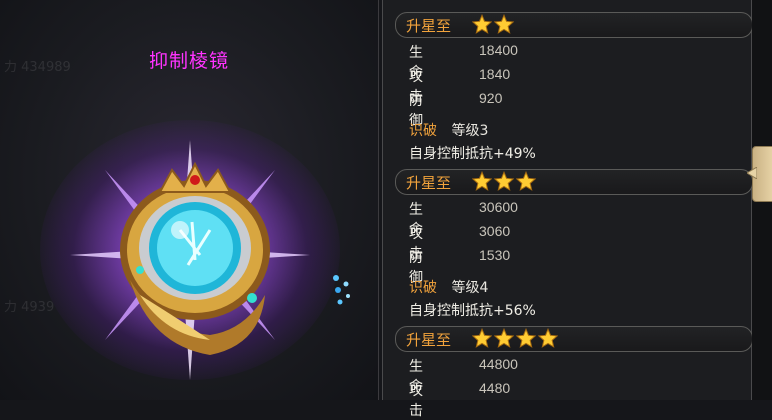 The width and height of the screenshot is (772, 420). What do you see at coordinates (416, 401) in the screenshot?
I see `stat-name: 攻击` at bounding box center [416, 401].